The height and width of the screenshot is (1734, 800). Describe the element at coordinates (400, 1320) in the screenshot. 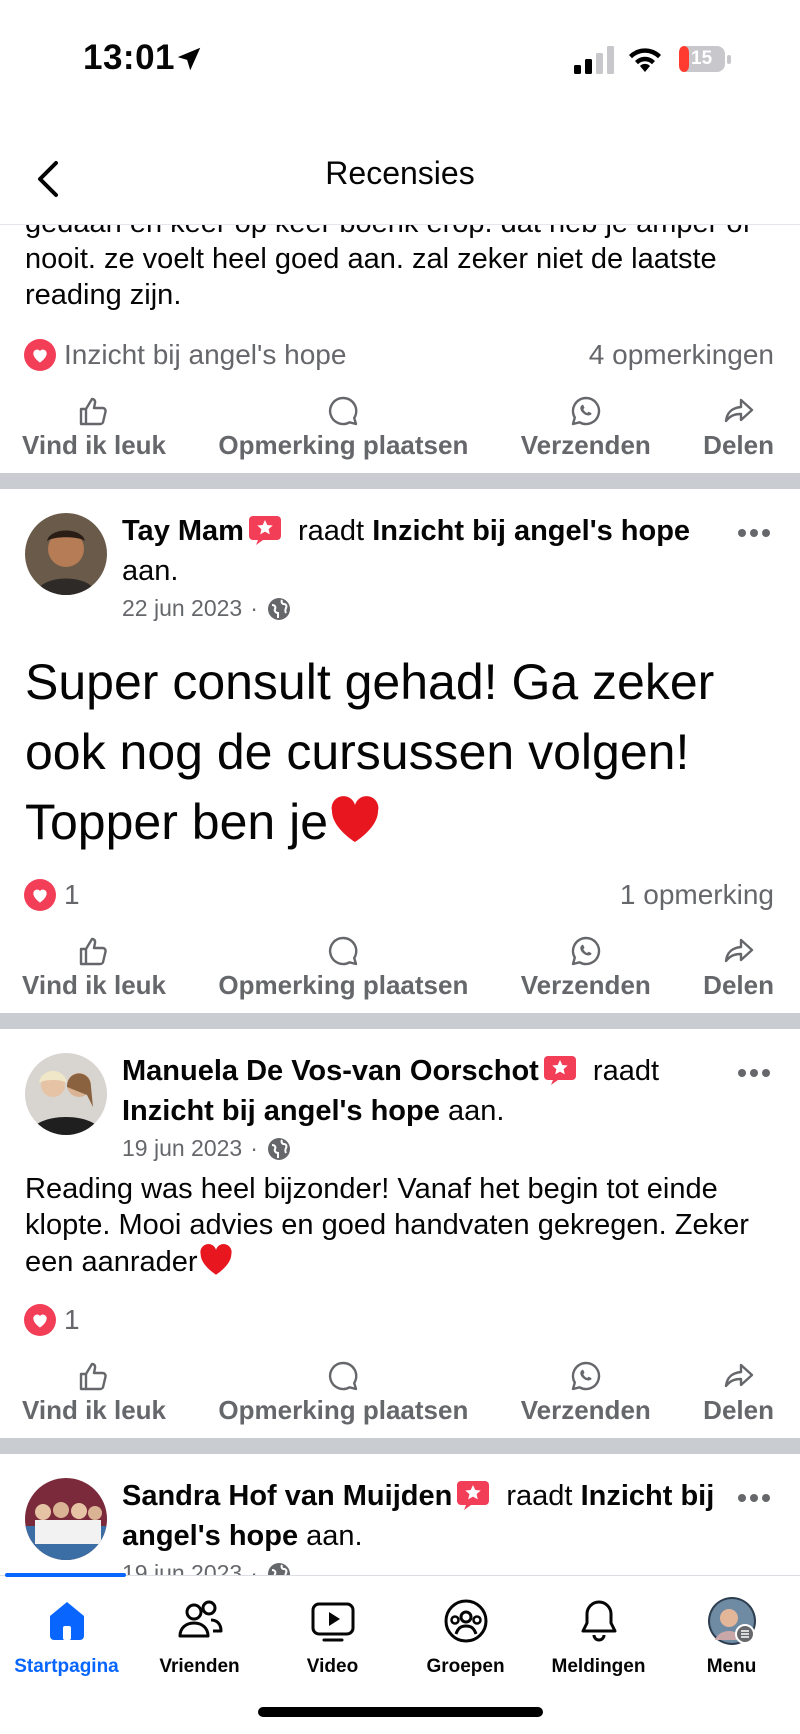

I see `reaction-summary: 1` at that location.